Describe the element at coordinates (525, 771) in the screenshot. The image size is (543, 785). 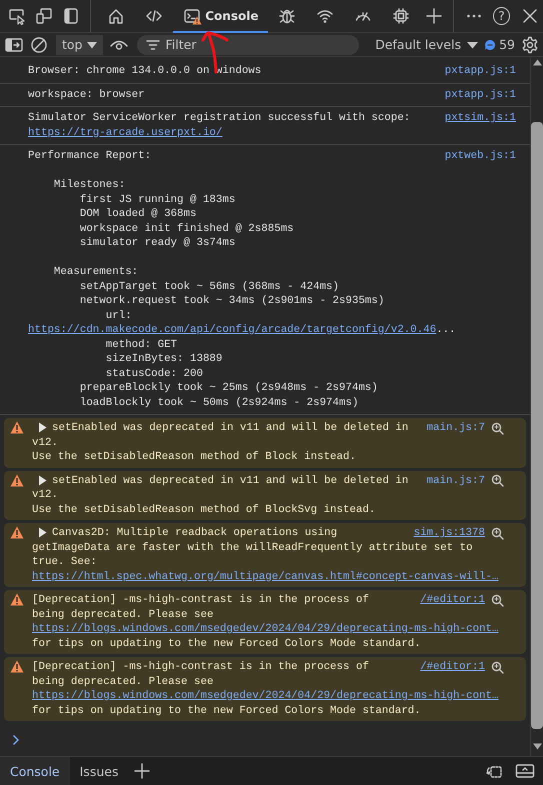
I see `dock-bottom-icon` at that location.